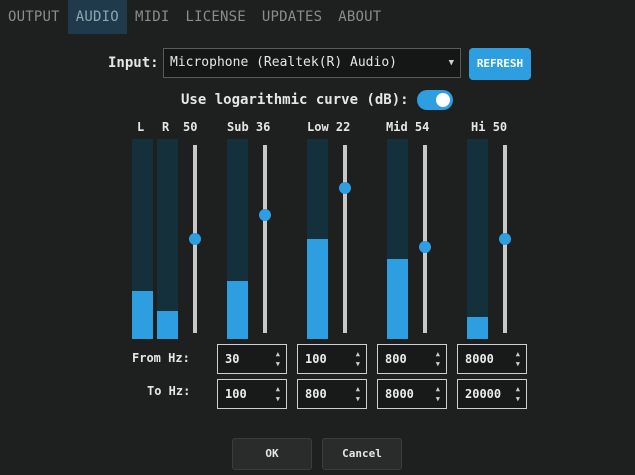 The height and width of the screenshot is (475, 635). I want to click on tab-midi: MIDI, so click(152, 17).